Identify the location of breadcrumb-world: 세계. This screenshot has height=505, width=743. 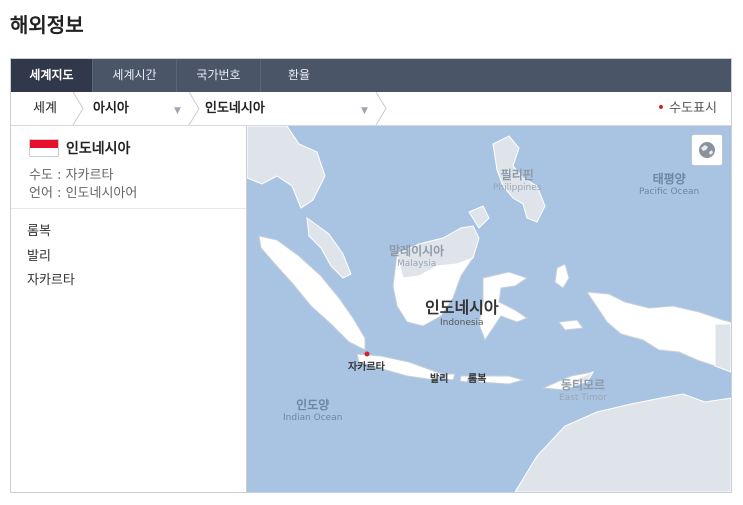
(45, 108).